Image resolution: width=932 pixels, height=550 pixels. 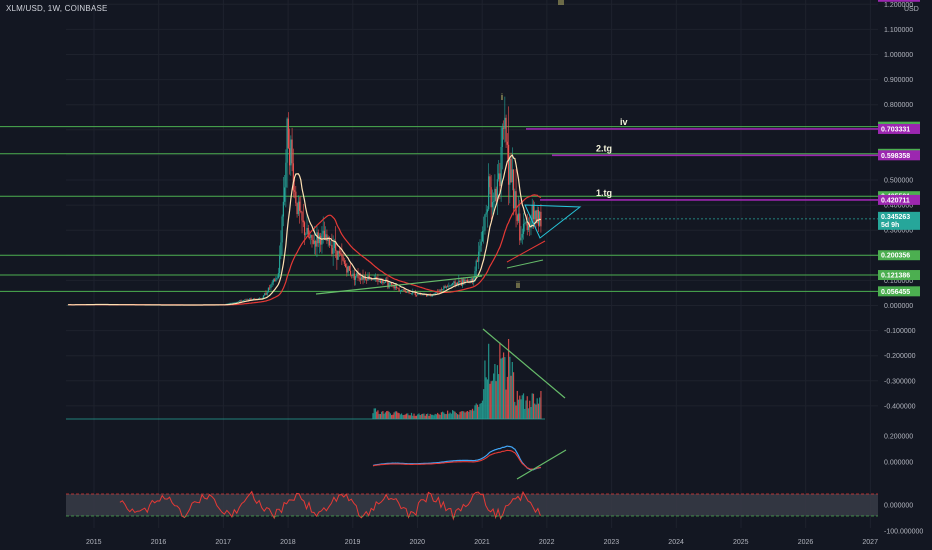 I want to click on price-tick-label: 0.000000, so click(x=898, y=306).